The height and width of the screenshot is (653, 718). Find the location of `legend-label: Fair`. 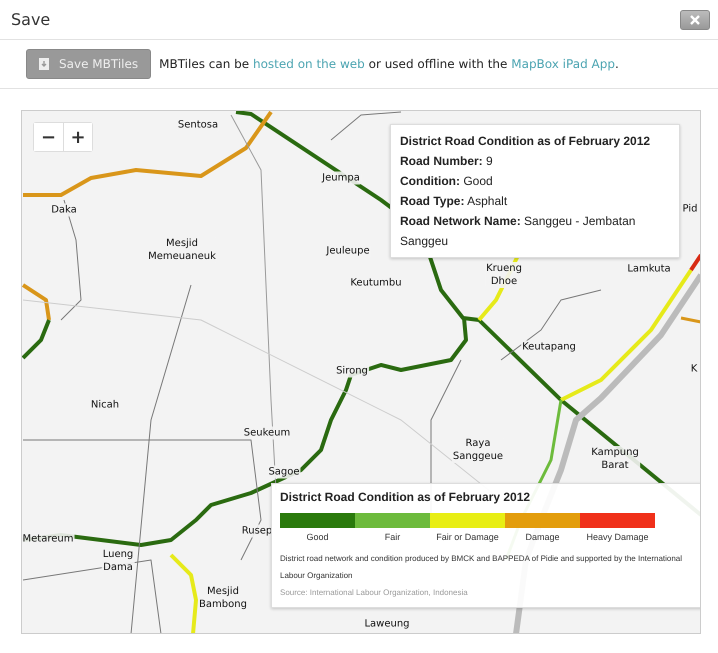

legend-label: Fair is located at coordinates (393, 536).